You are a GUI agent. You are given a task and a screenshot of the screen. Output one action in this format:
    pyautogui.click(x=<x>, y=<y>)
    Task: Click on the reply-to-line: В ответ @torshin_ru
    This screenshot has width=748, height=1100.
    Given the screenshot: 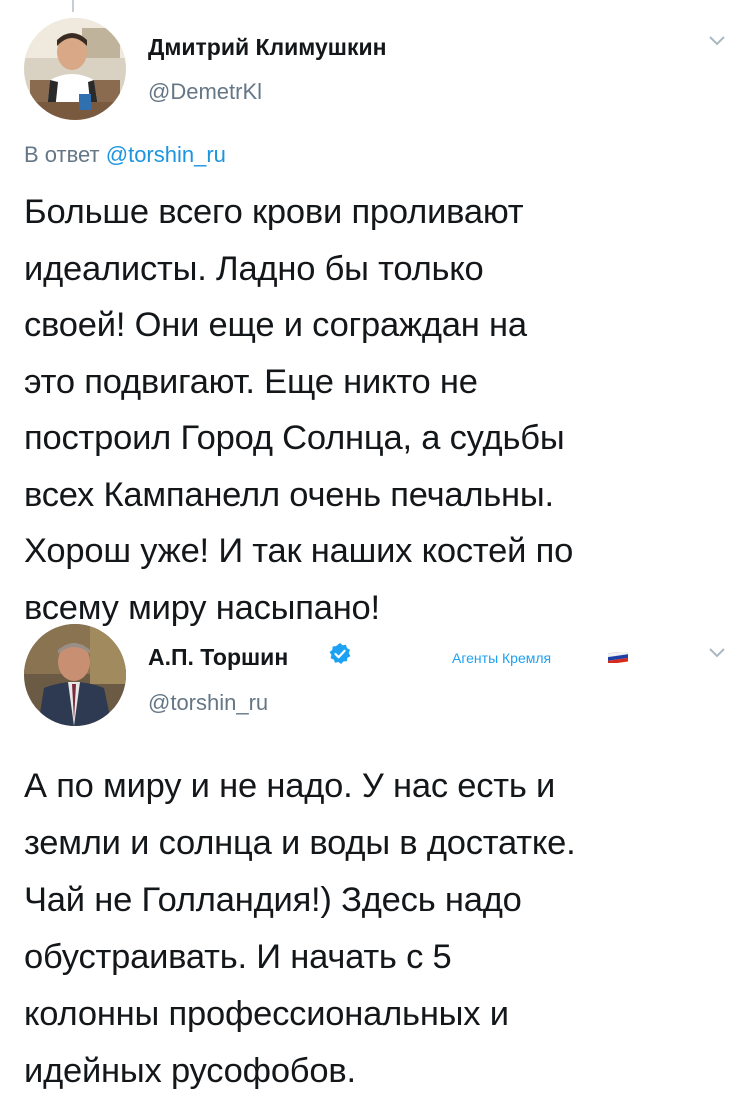 What is the action you would take?
    pyautogui.click(x=125, y=155)
    